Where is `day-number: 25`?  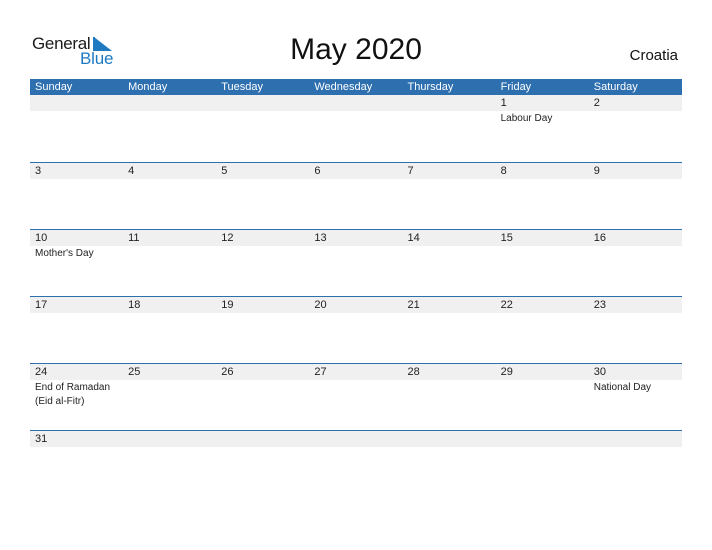
day-number: 25 is located at coordinates (134, 372).